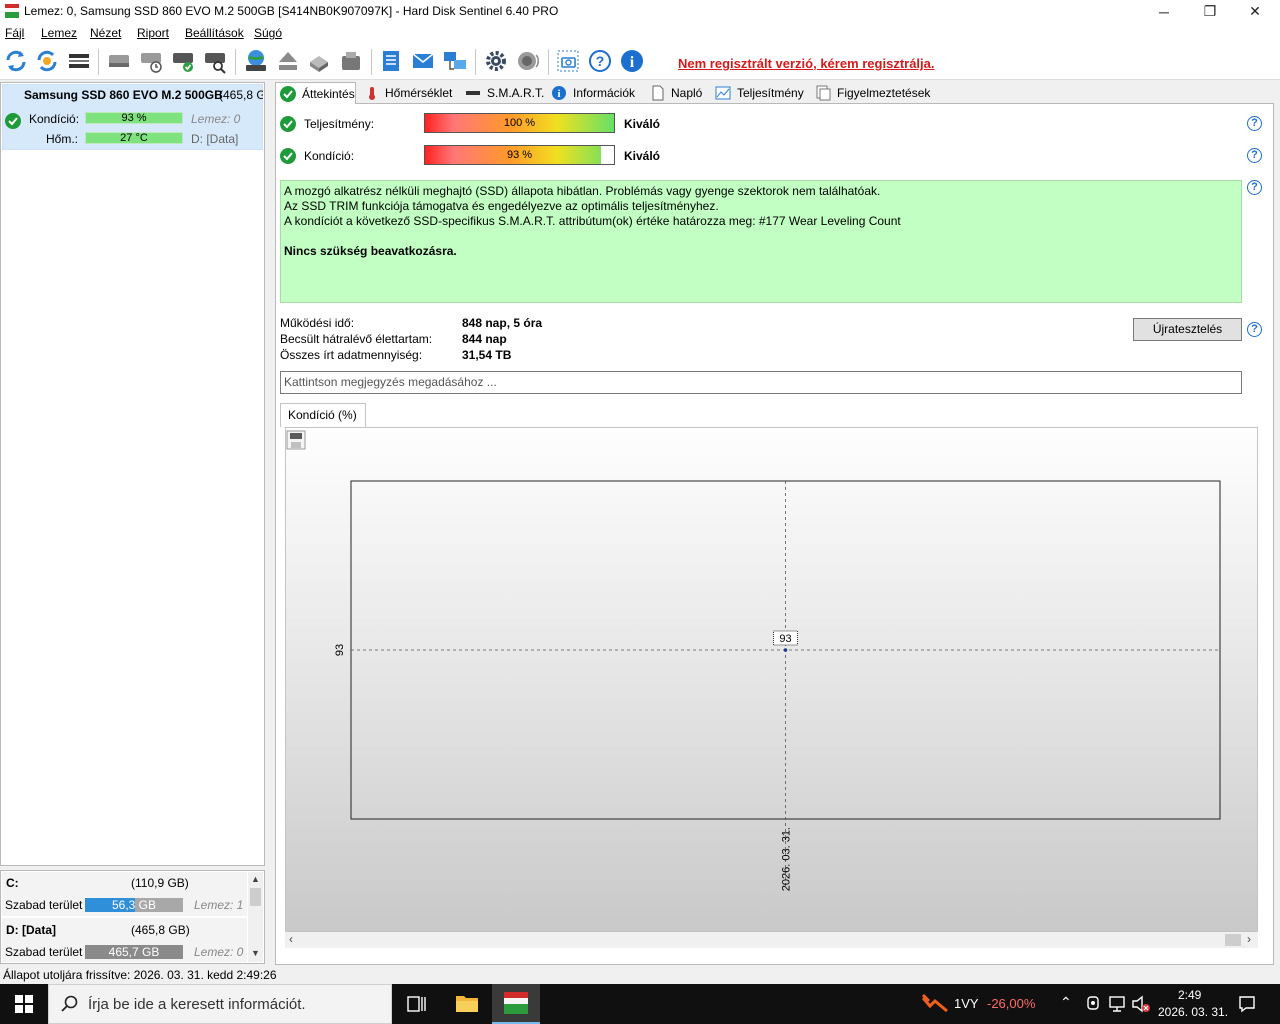  What do you see at coordinates (328, 93) in the screenshot?
I see `tab-label: Áttekintés` at bounding box center [328, 93].